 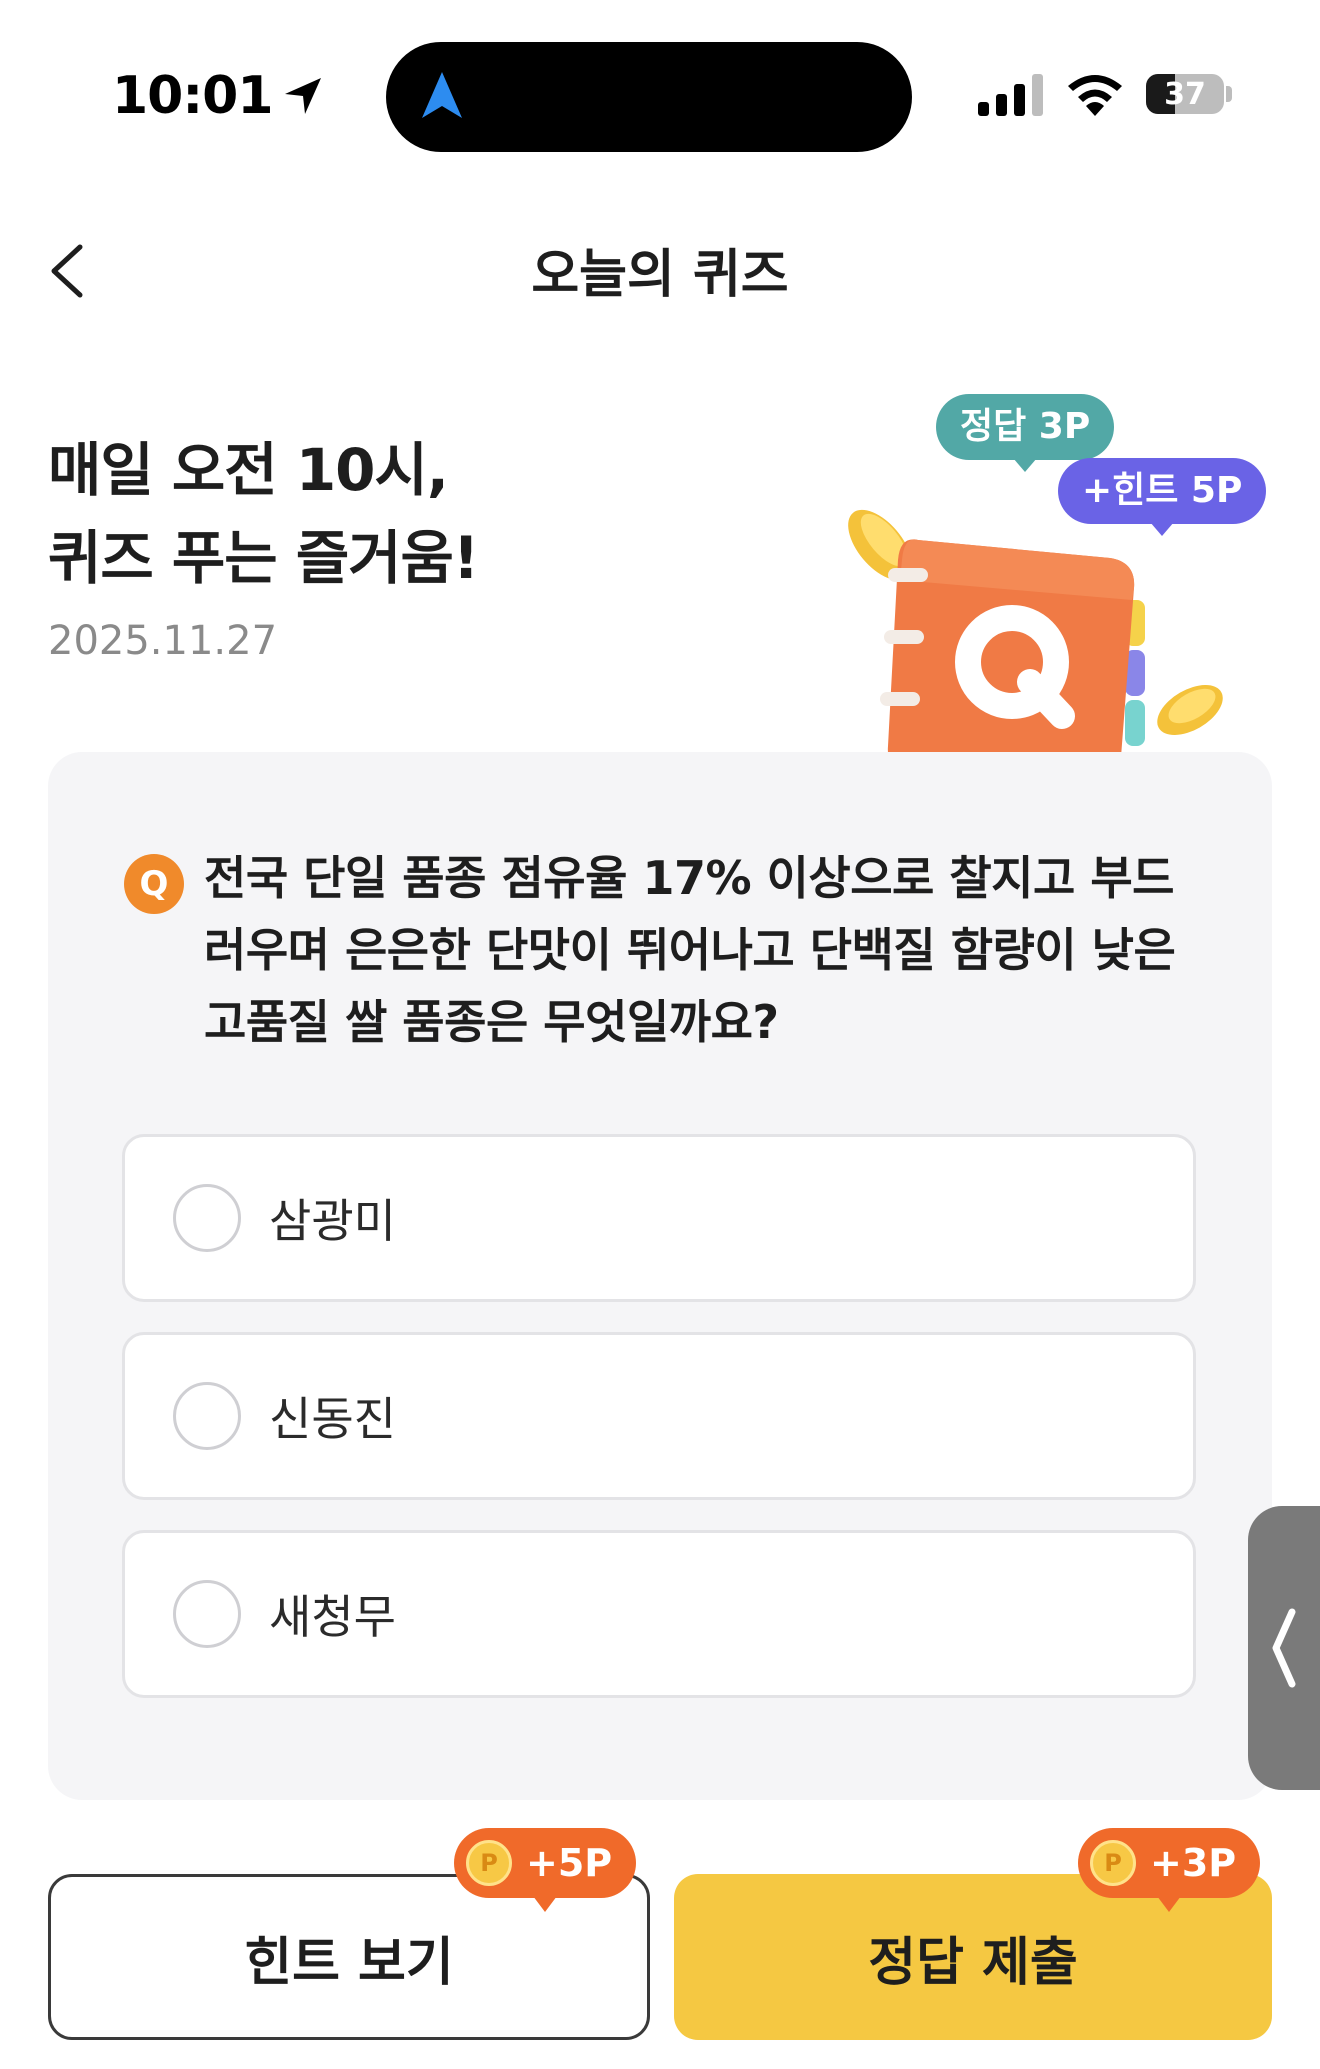 What do you see at coordinates (649, 97) in the screenshot?
I see `dynamic-island` at bounding box center [649, 97].